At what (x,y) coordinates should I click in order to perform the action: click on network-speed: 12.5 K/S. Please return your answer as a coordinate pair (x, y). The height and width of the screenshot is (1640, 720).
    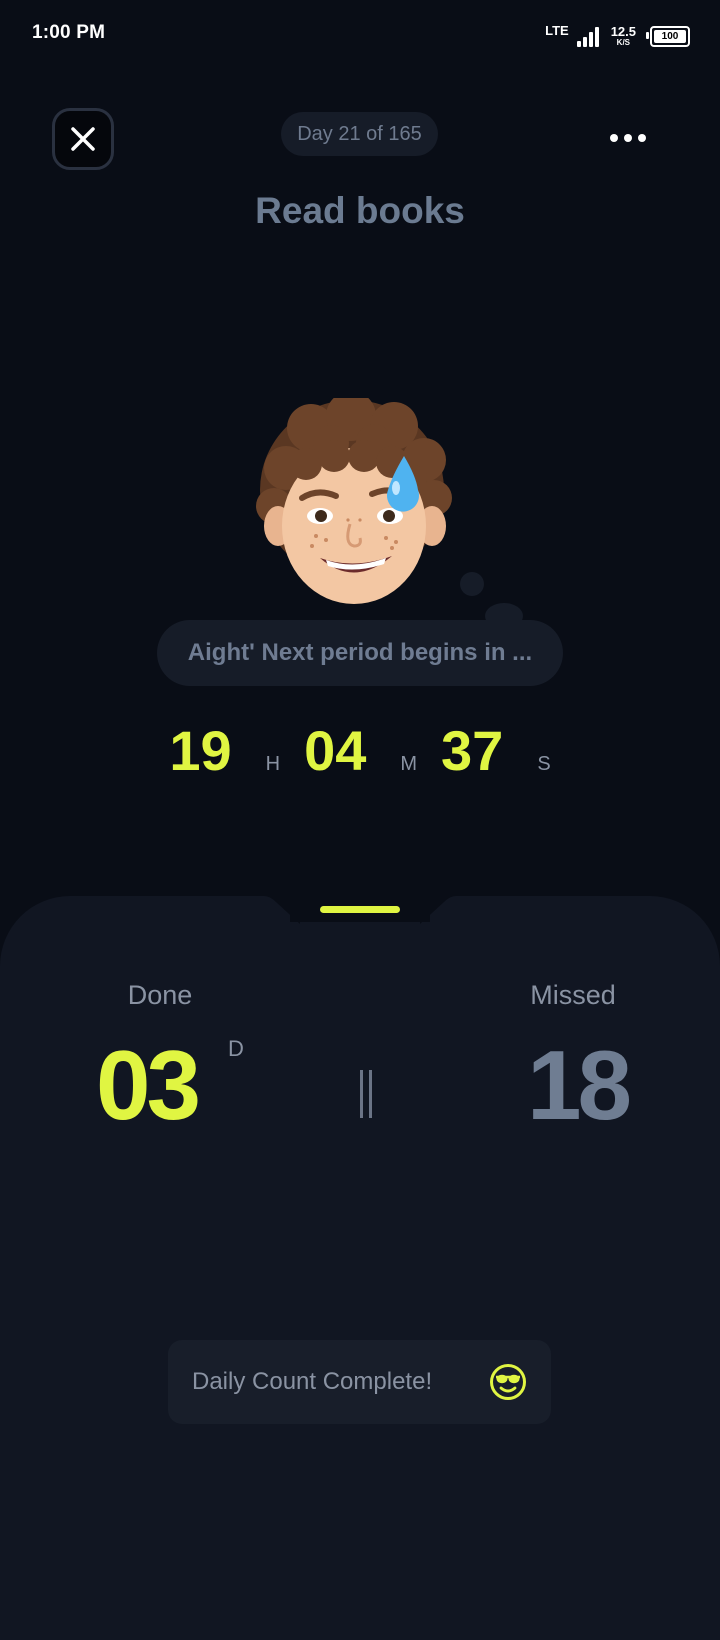
    Looking at the image, I should click on (623, 36).